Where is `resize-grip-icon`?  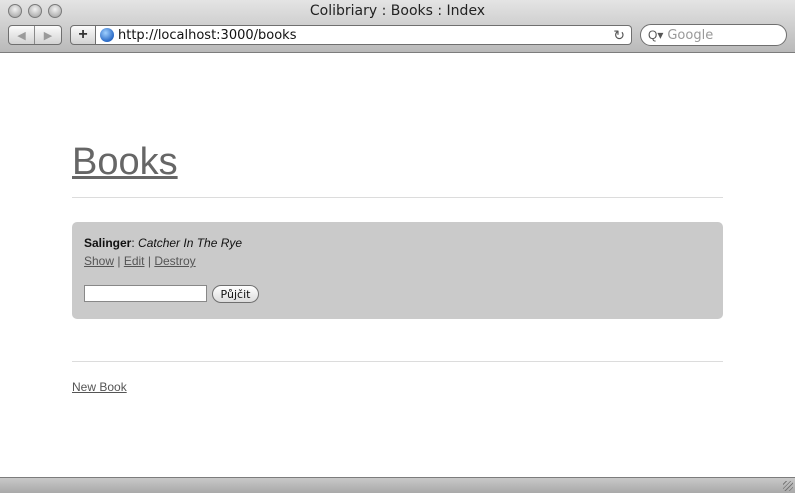 resize-grip-icon is located at coordinates (788, 486).